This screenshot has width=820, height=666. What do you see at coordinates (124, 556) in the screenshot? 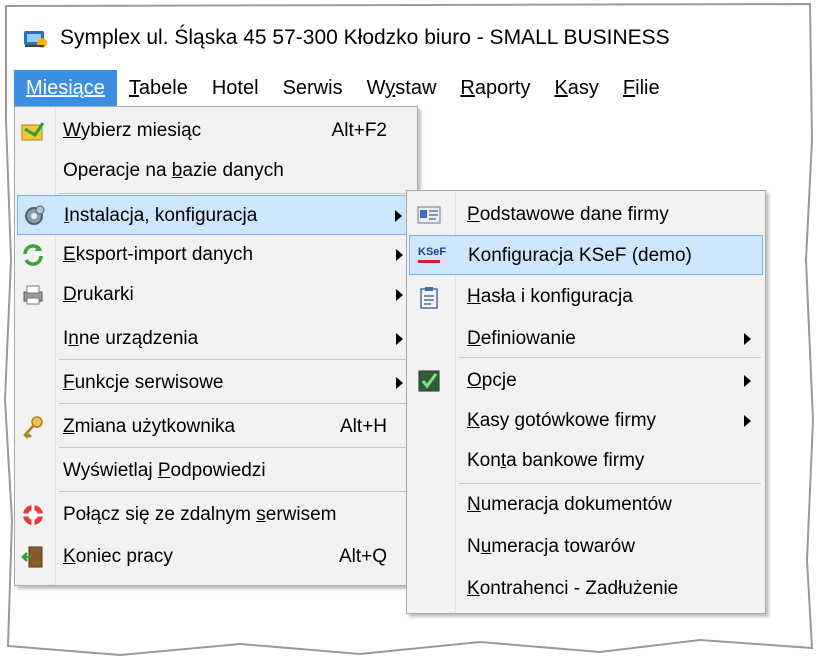
I see `label-text: oniec pracy` at bounding box center [124, 556].